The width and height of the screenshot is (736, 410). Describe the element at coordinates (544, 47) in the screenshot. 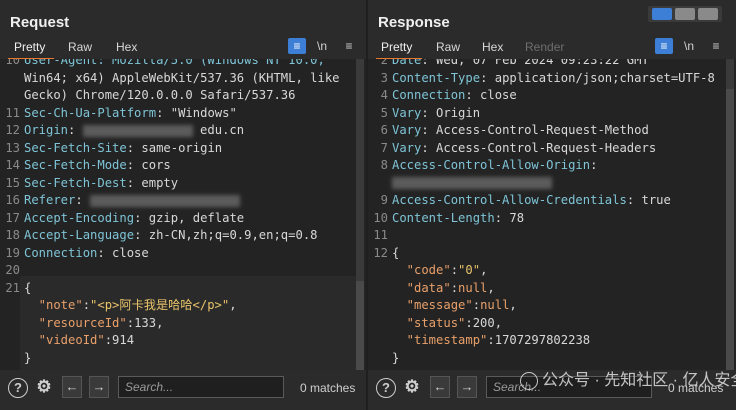

I see `tab-render: Render` at that location.